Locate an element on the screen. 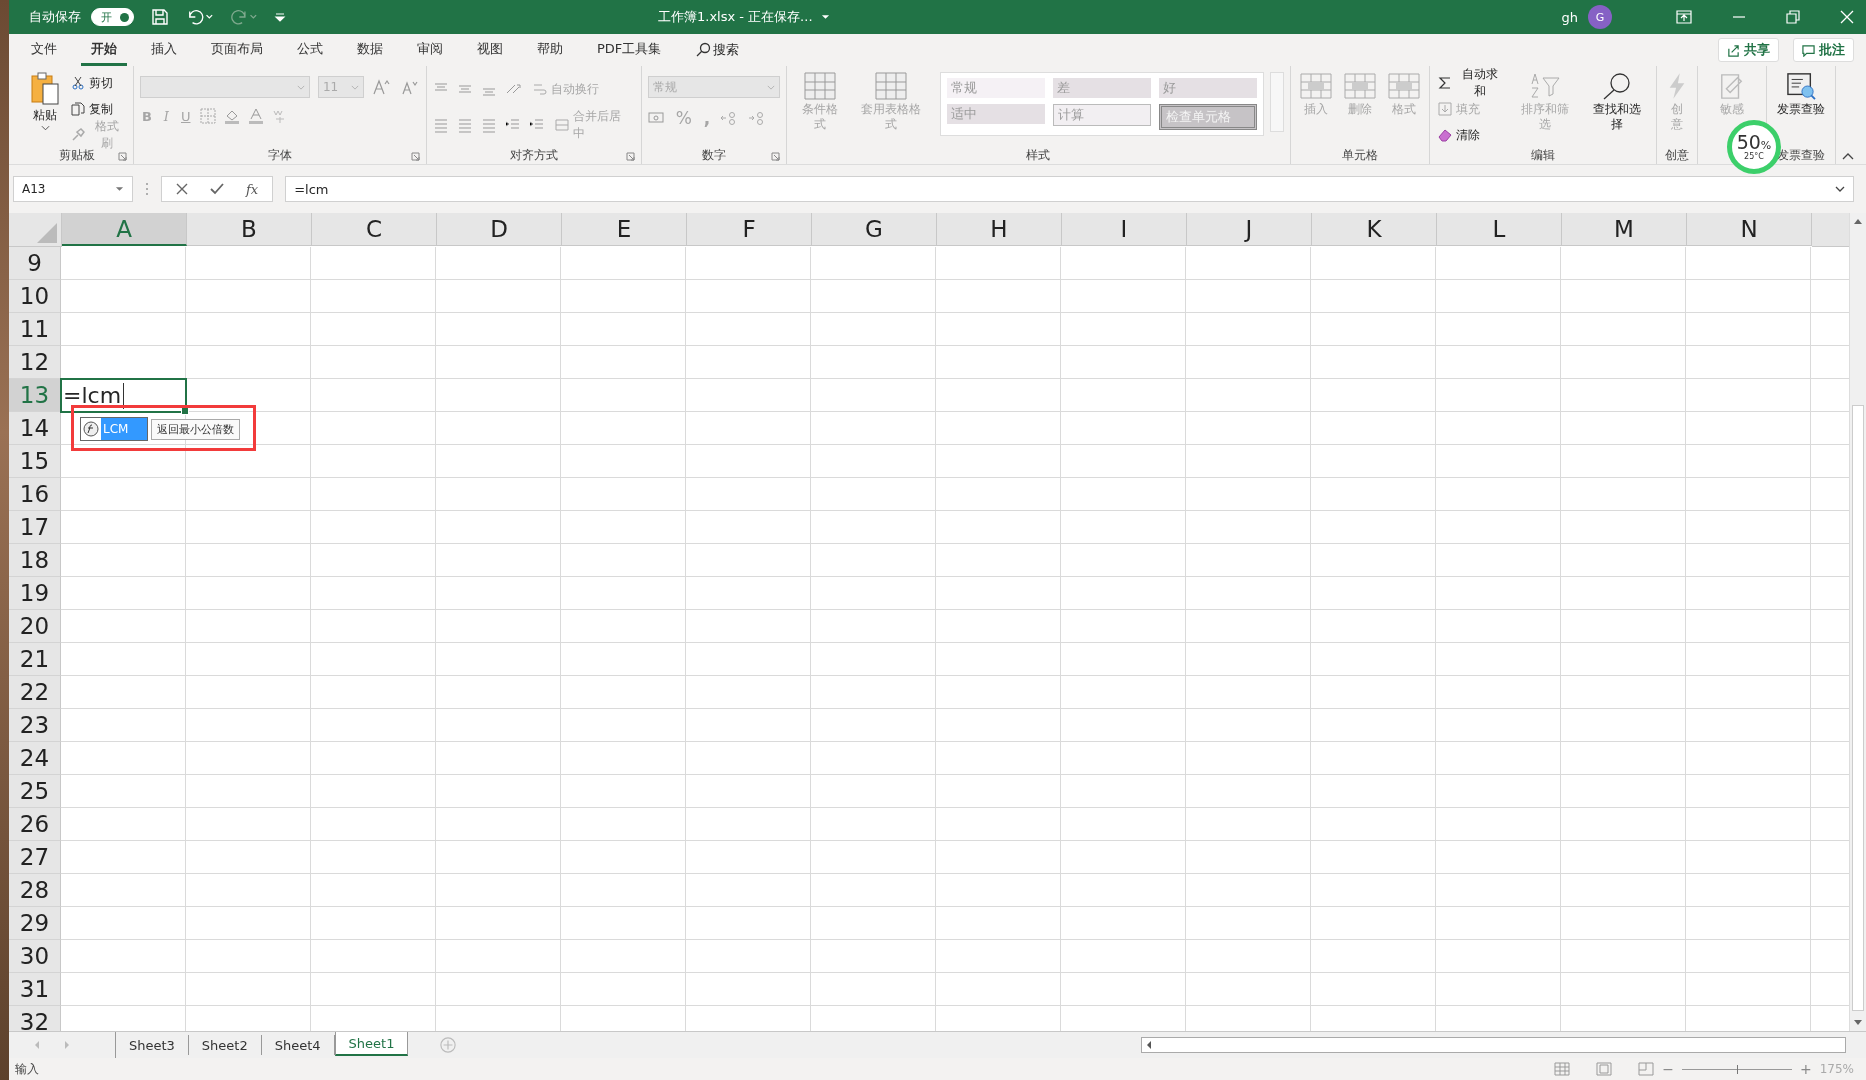 This screenshot has width=1866, height=1080. row-header: 28 is located at coordinates (35, 890).